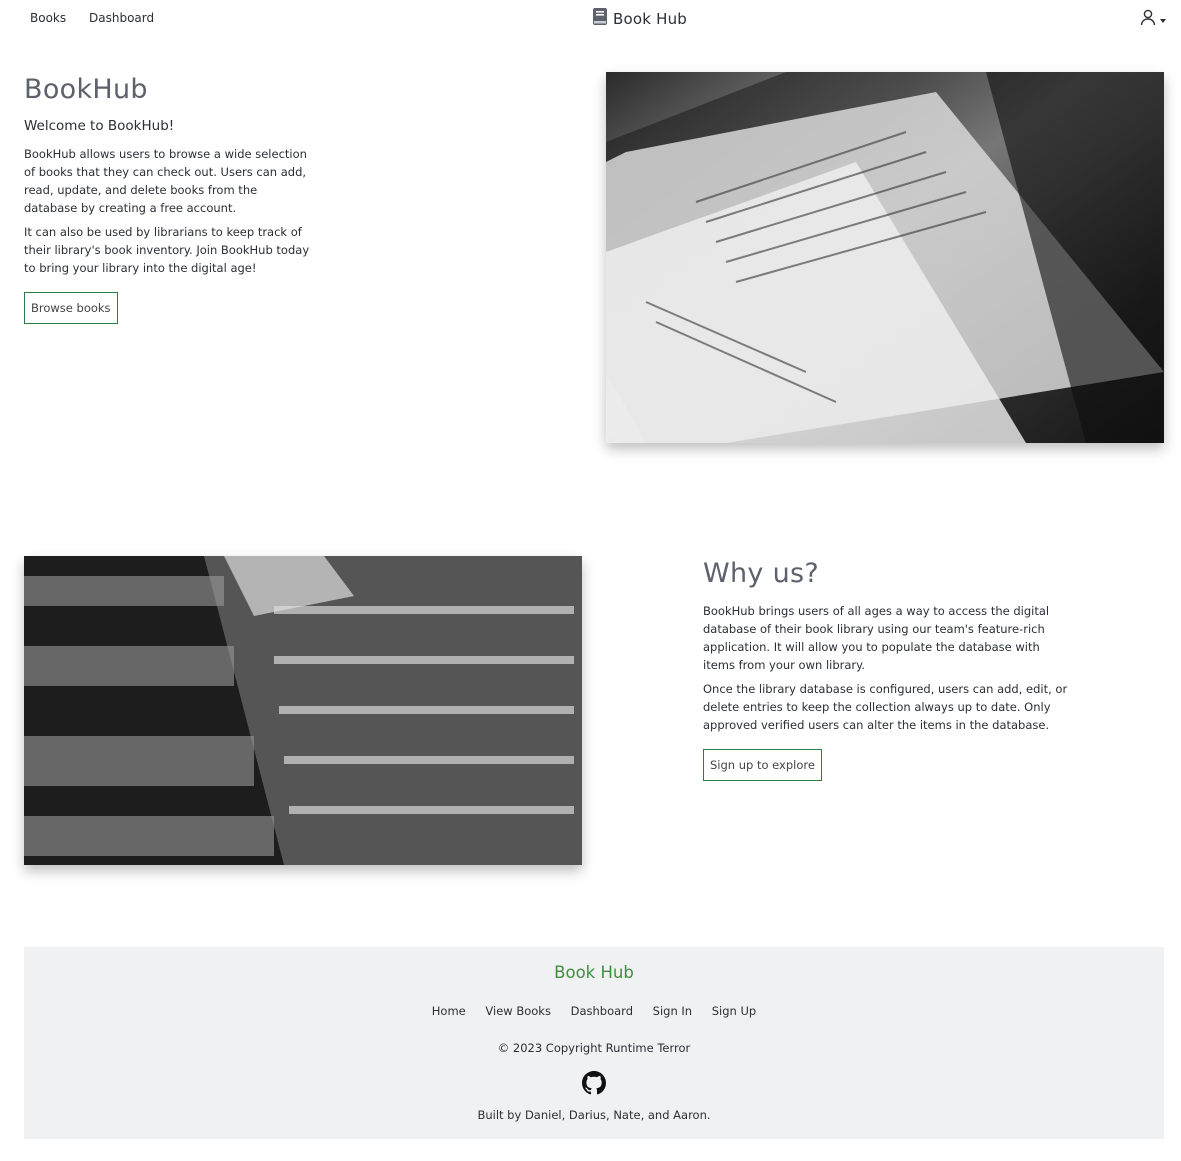 The image size is (1181, 1161). Describe the element at coordinates (600, 18) in the screenshot. I see `book-icon` at that location.